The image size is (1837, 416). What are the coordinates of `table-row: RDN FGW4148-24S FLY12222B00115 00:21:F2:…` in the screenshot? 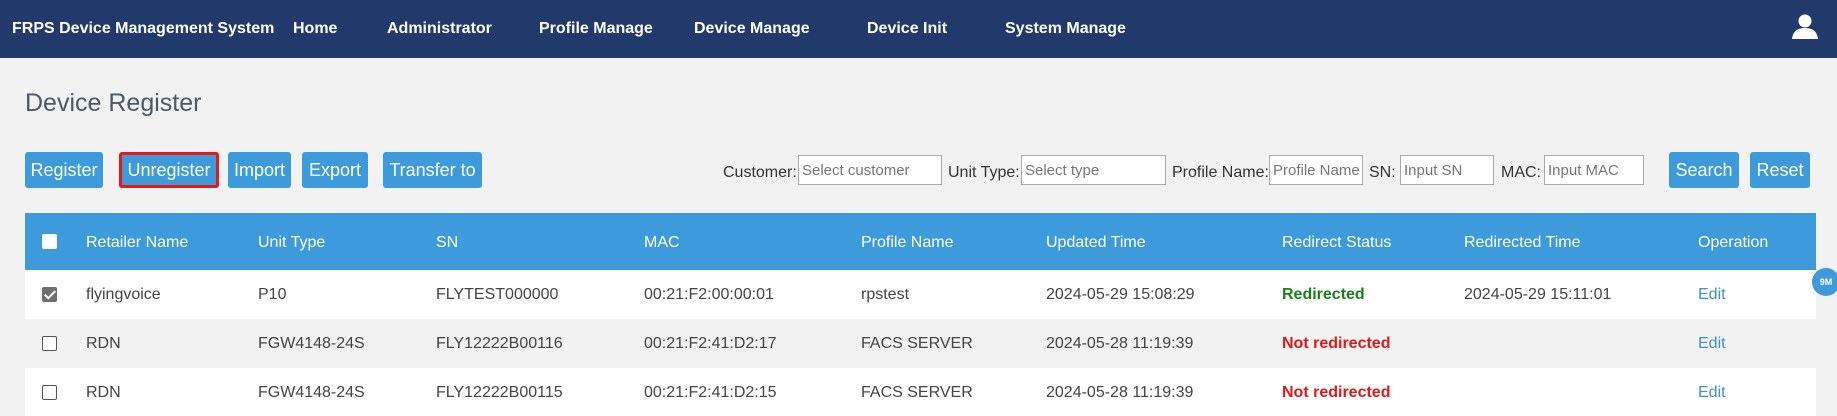 It's located at (920, 392).